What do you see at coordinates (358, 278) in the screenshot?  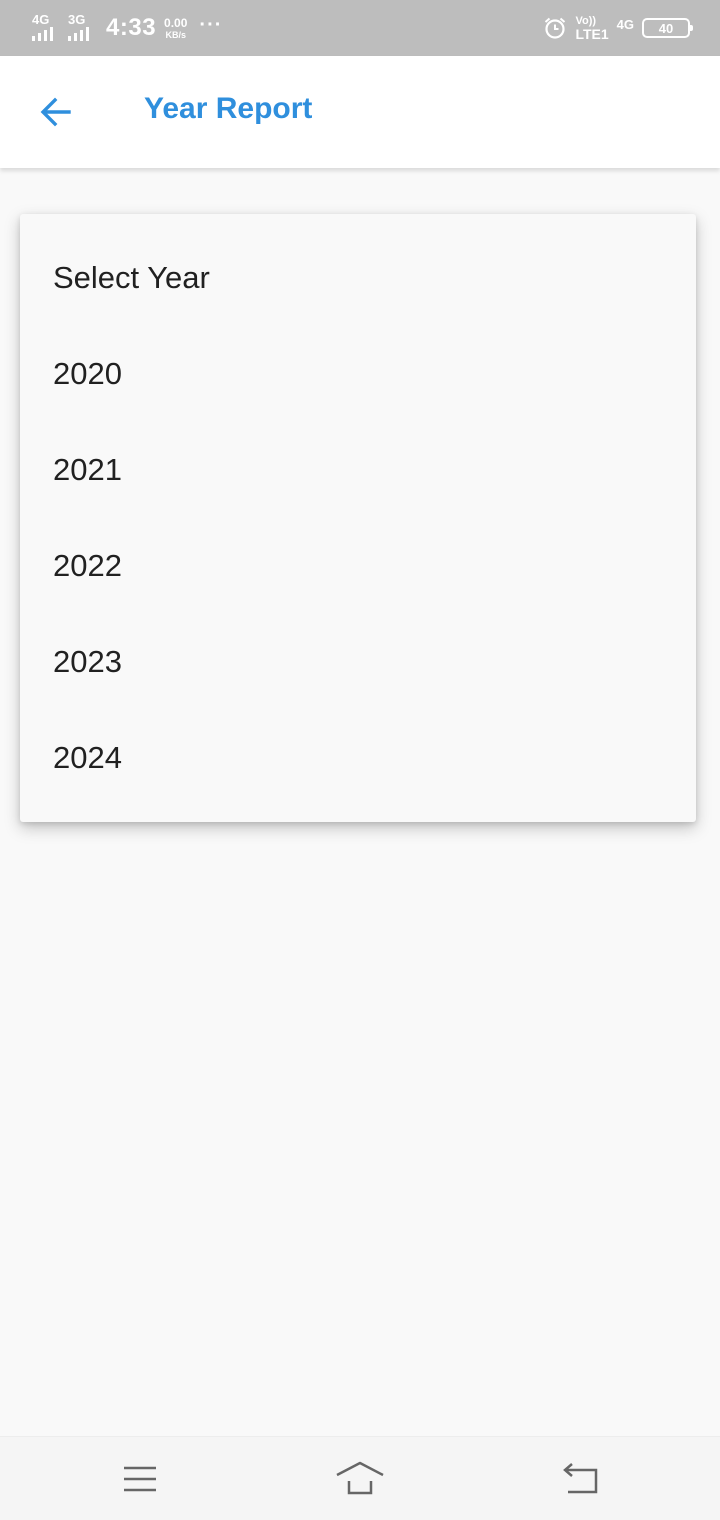 I see `menu-item-select-year: Select Year` at bounding box center [358, 278].